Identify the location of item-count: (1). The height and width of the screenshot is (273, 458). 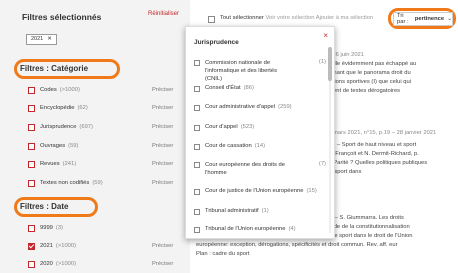
(322, 62).